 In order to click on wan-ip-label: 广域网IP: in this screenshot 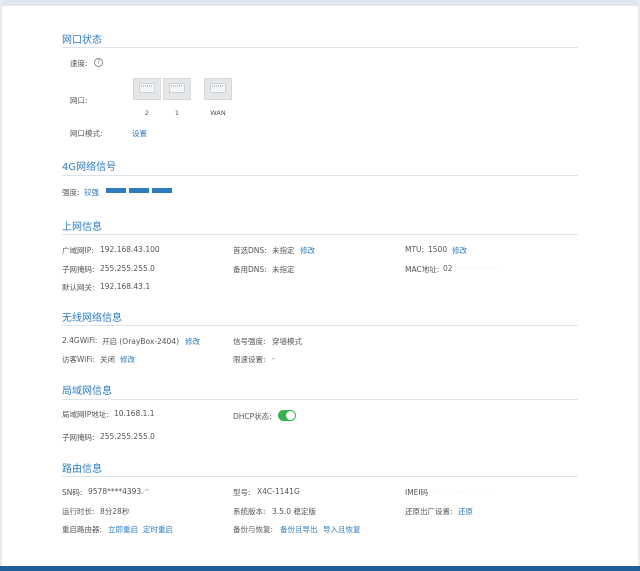, I will do `click(78, 250)`.